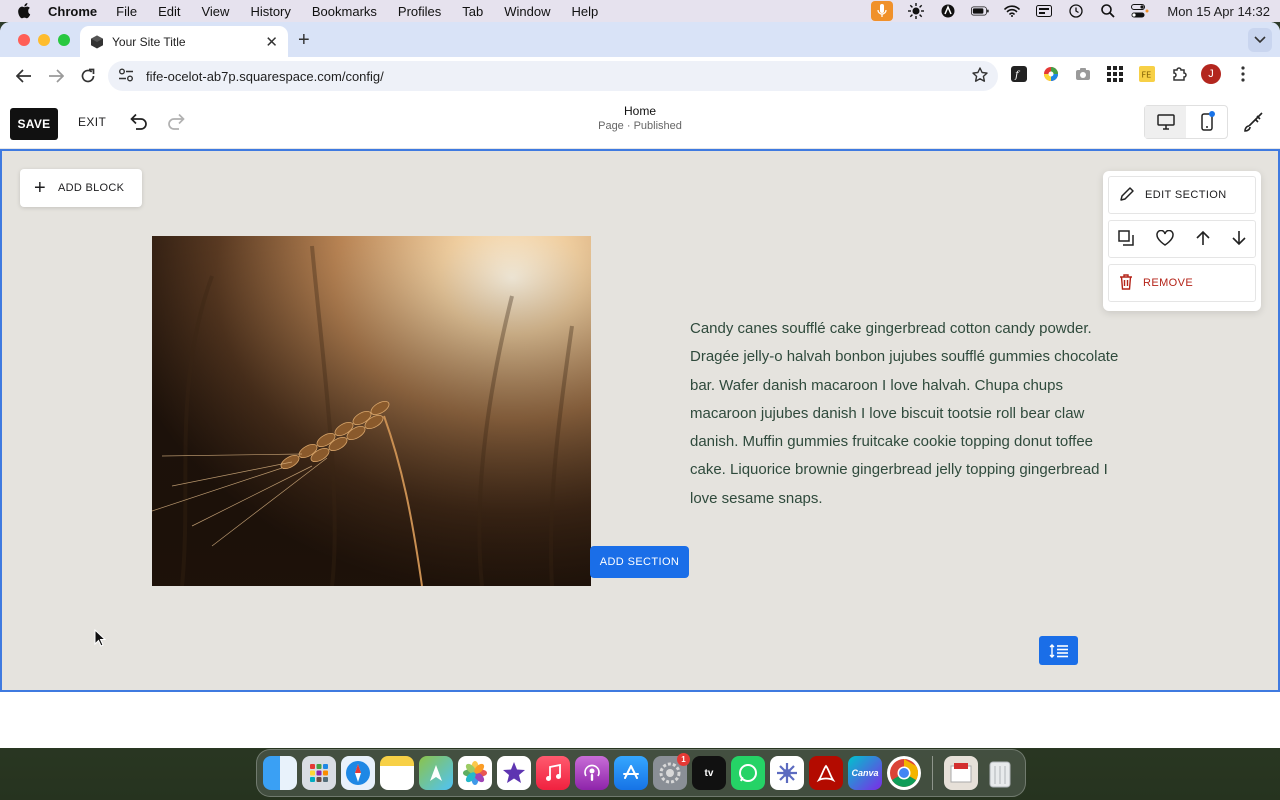 This screenshot has width=1280, height=800. What do you see at coordinates (475, 773) in the screenshot?
I see `dock-photos-icon` at bounding box center [475, 773].